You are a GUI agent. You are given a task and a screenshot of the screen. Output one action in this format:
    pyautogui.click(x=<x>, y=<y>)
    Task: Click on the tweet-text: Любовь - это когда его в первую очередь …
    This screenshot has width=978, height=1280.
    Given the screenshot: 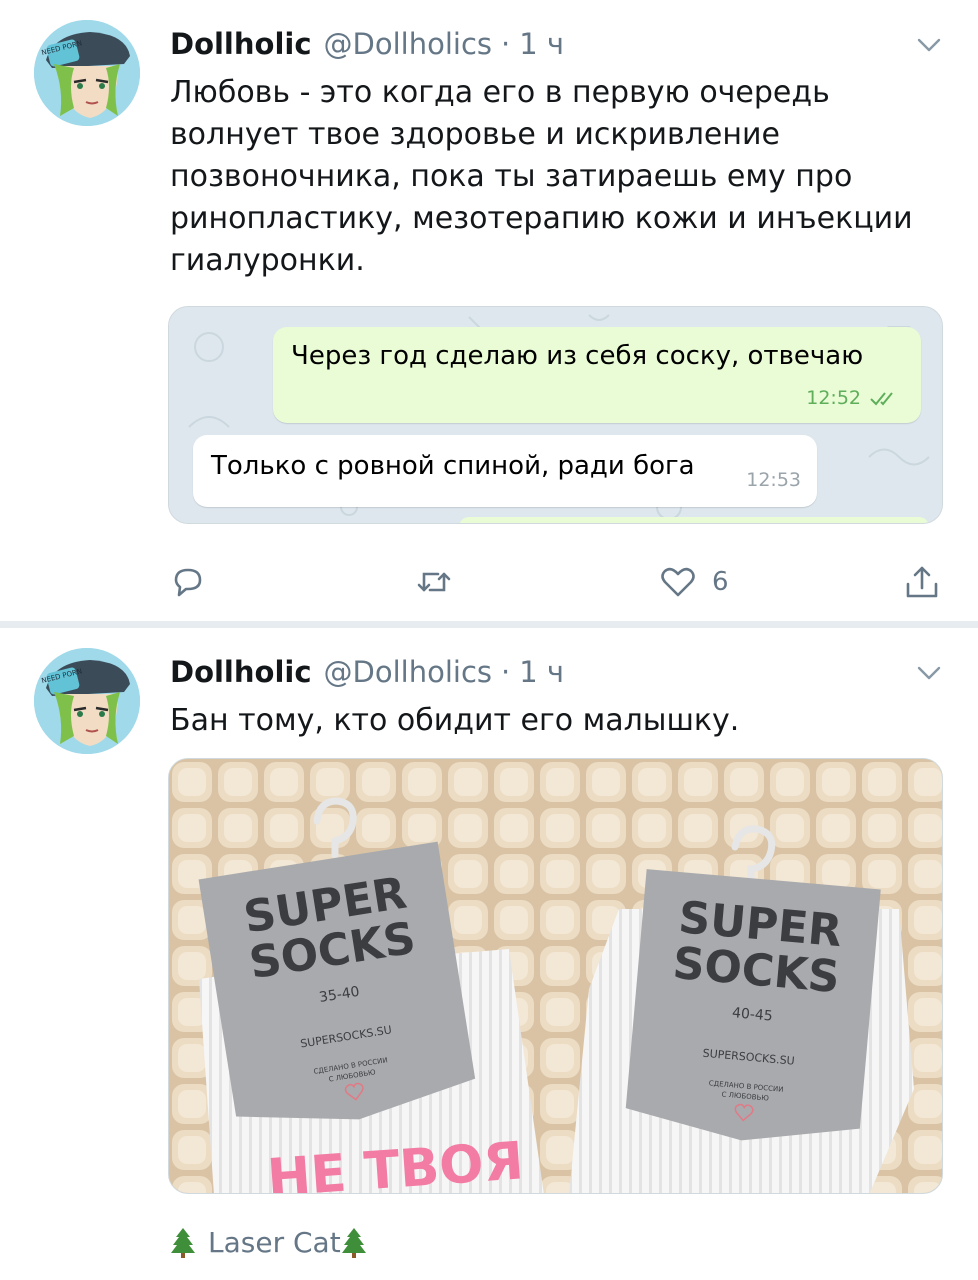 What is the action you would take?
    pyautogui.click(x=541, y=176)
    